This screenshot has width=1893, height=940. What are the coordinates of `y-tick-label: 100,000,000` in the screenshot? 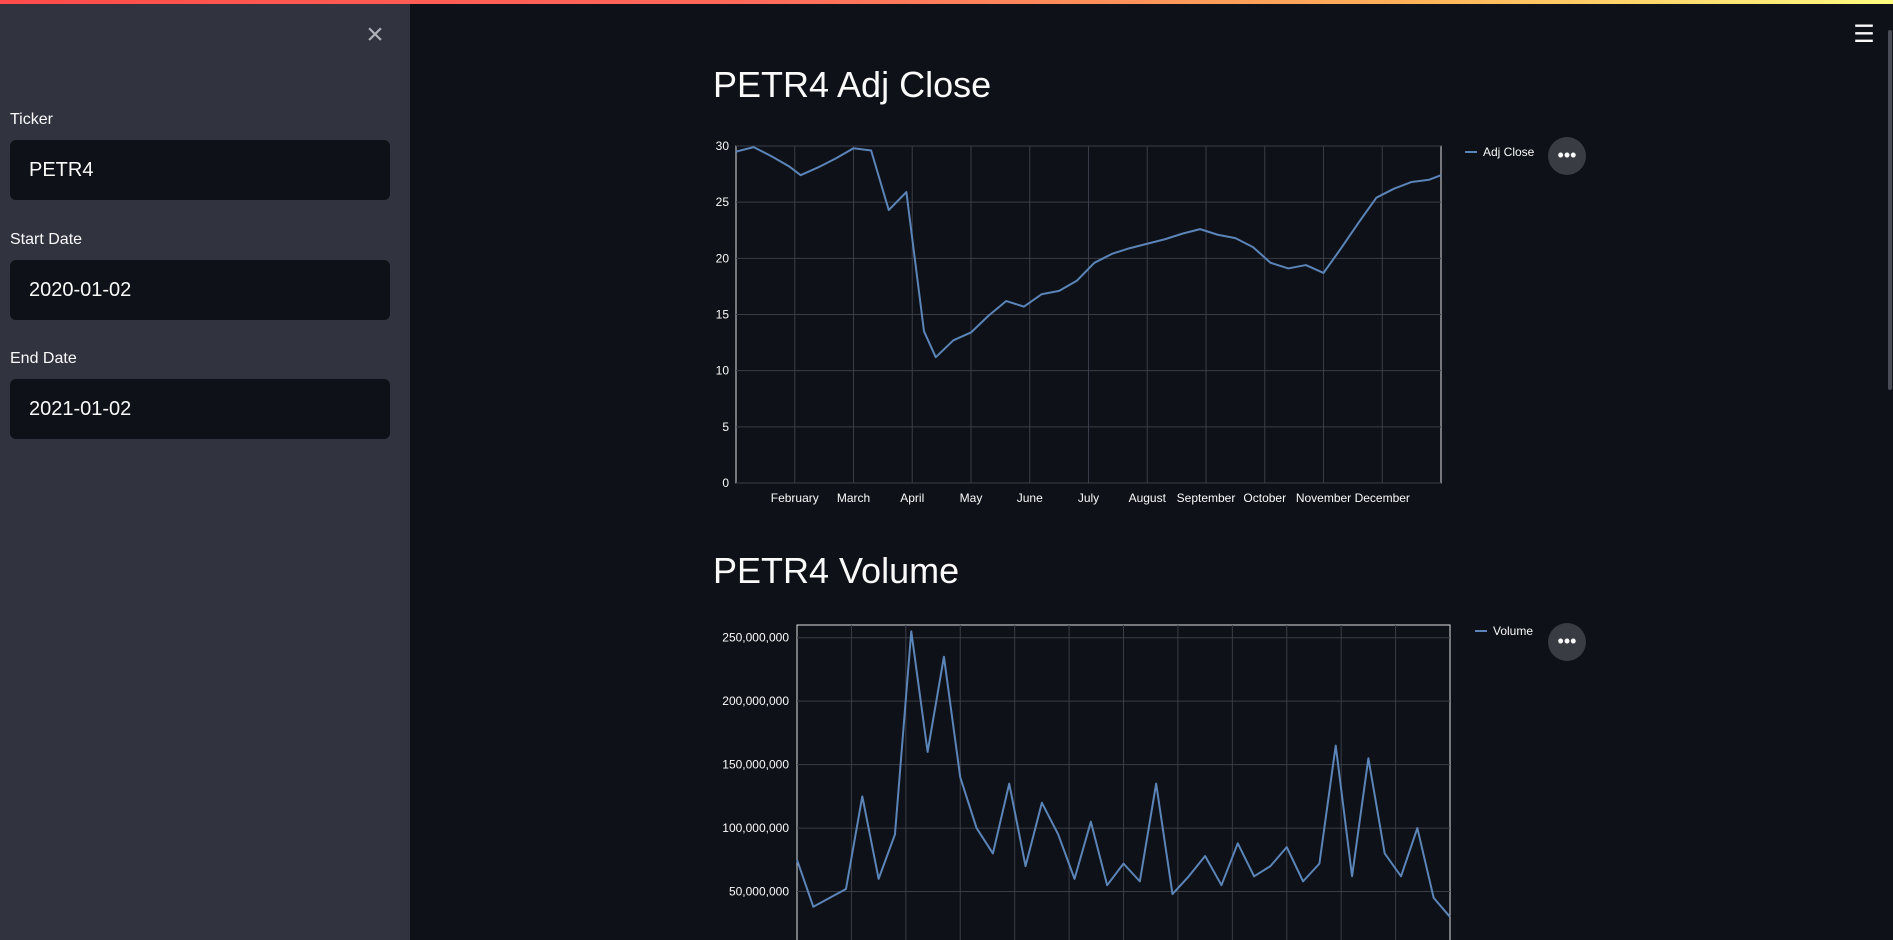 It's located at (755, 828).